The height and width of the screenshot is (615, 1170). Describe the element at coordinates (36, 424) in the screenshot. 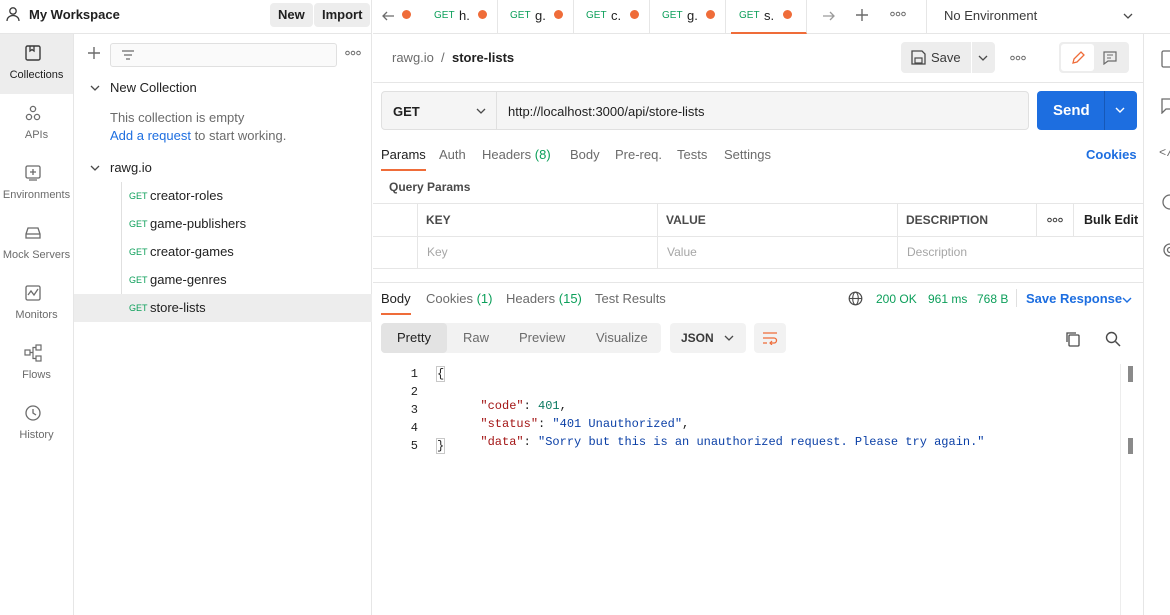

I see `rail-item-history: History` at that location.